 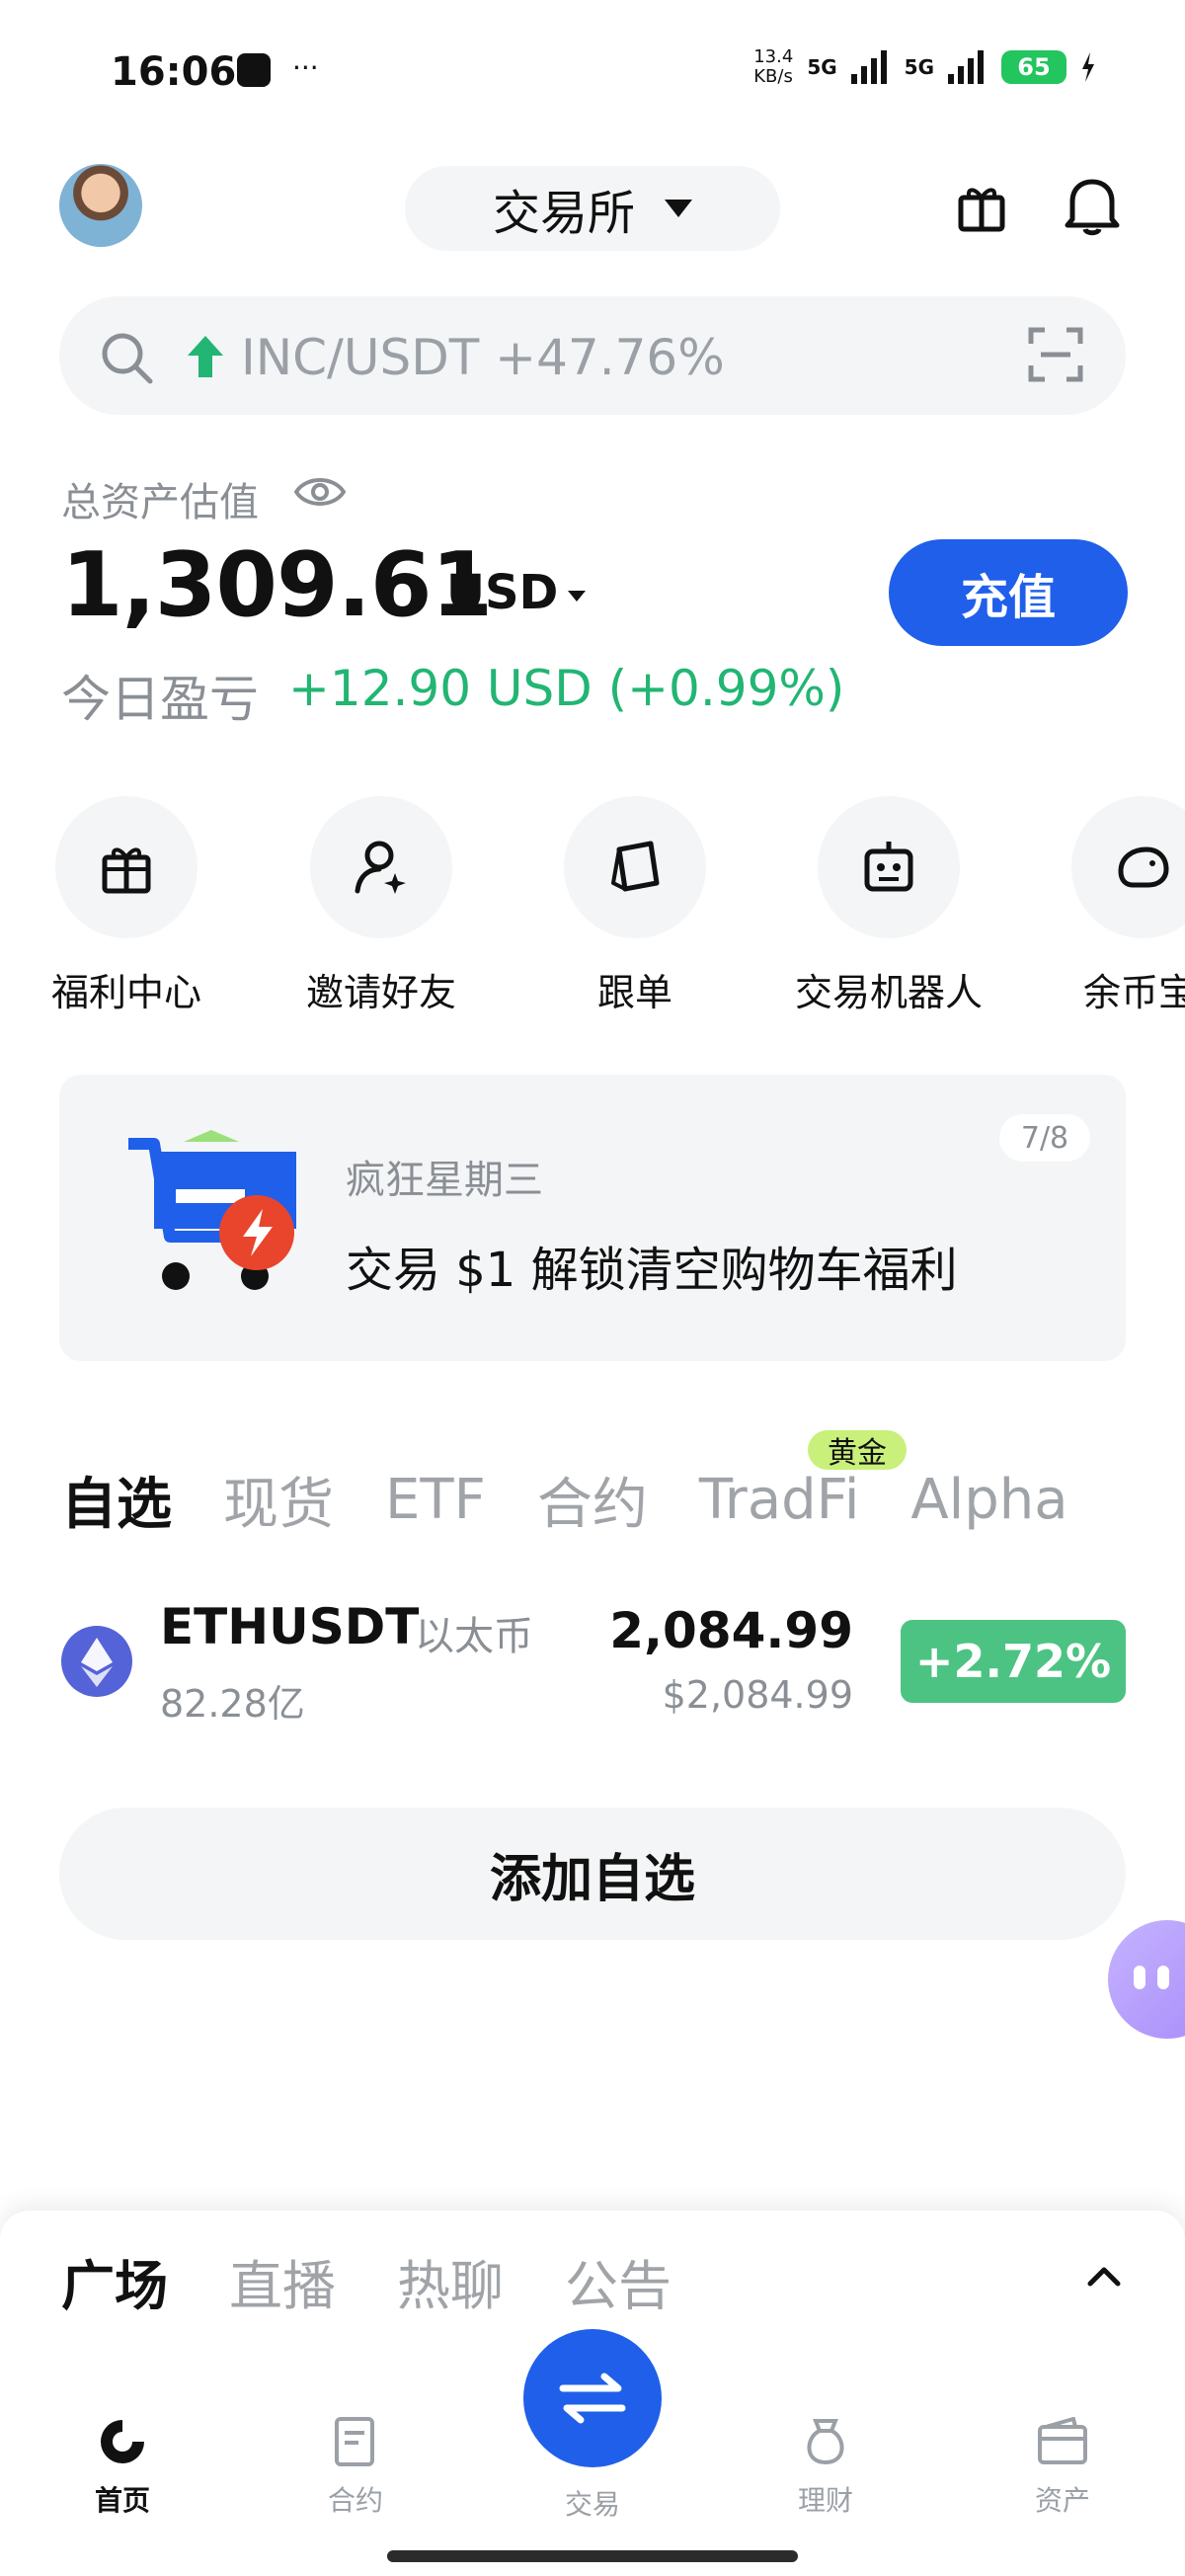 I want to click on quick-action-robot: 交易机器人, so click(x=888, y=906).